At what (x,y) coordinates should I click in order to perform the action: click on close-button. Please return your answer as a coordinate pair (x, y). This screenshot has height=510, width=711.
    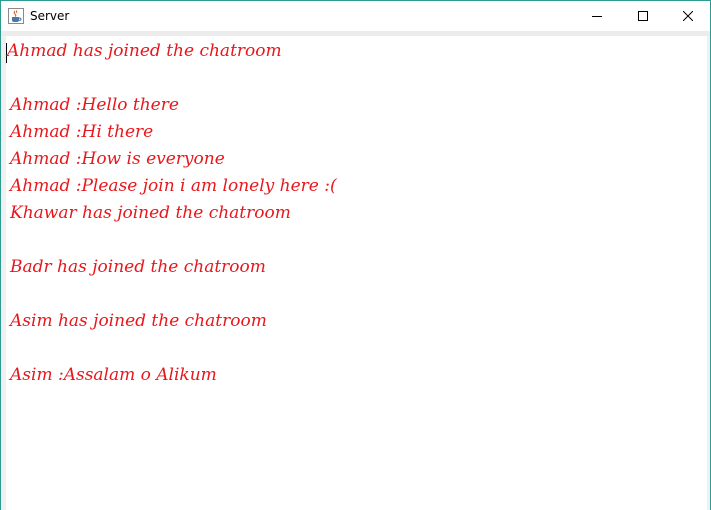
    Looking at the image, I should click on (687, 16).